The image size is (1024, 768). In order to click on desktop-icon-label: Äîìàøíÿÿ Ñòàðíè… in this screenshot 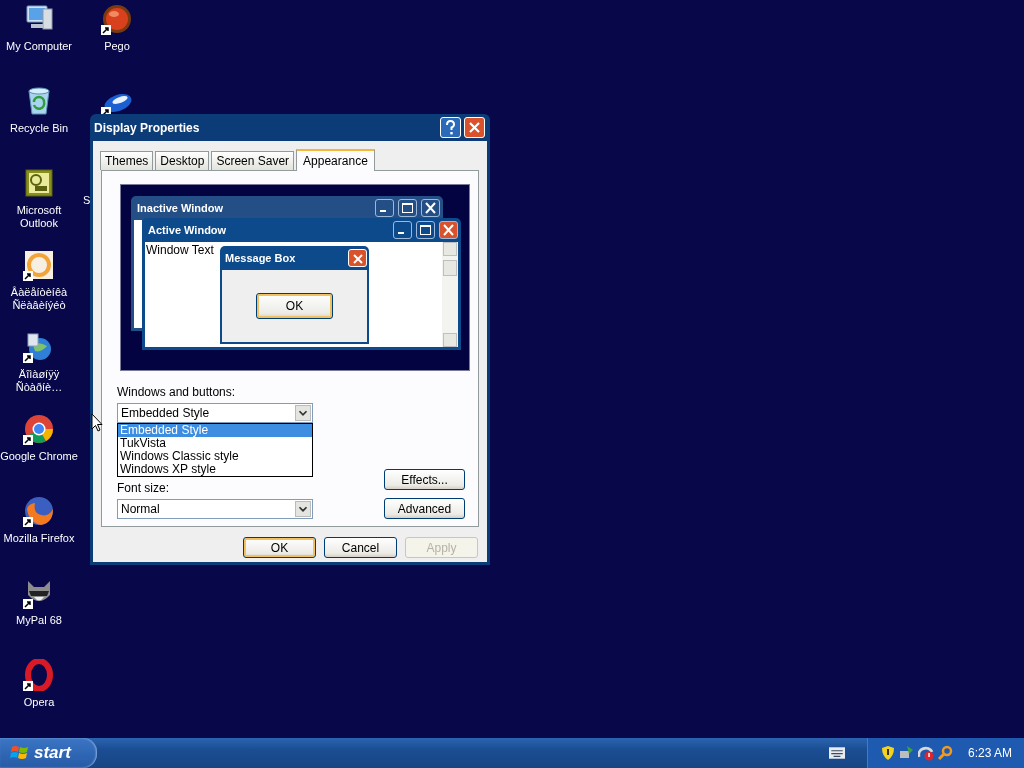, I will do `click(39, 381)`.